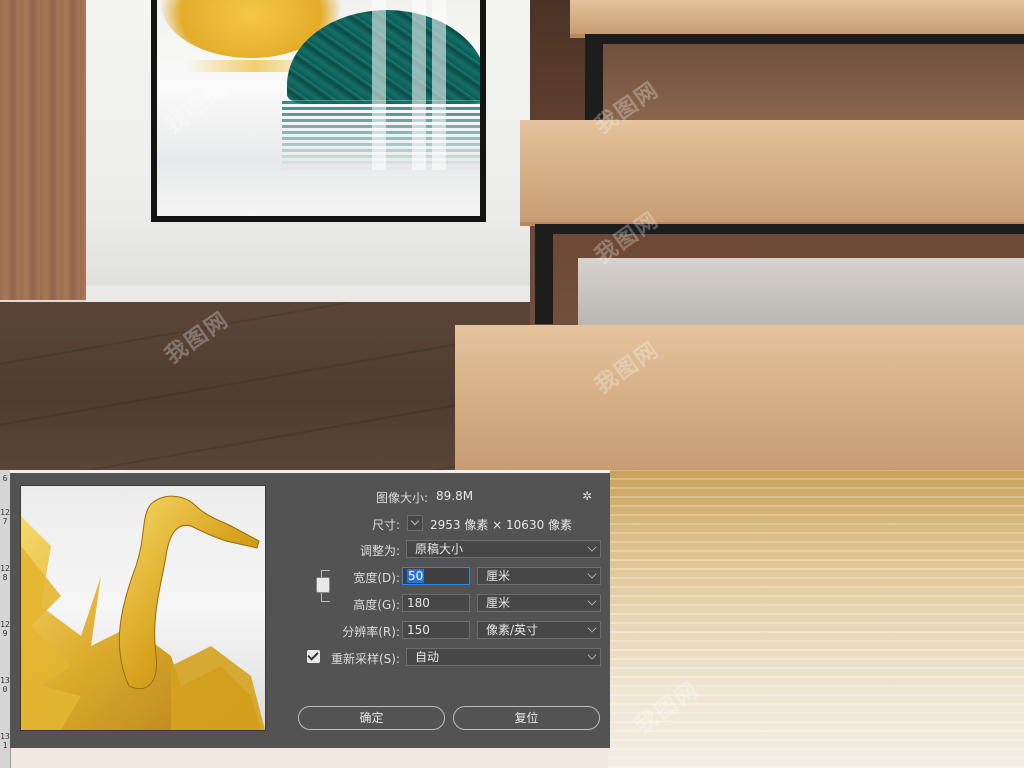 This screenshot has height=768, width=1024. Describe the element at coordinates (416, 576) in the screenshot. I see `width-value: 50` at that location.